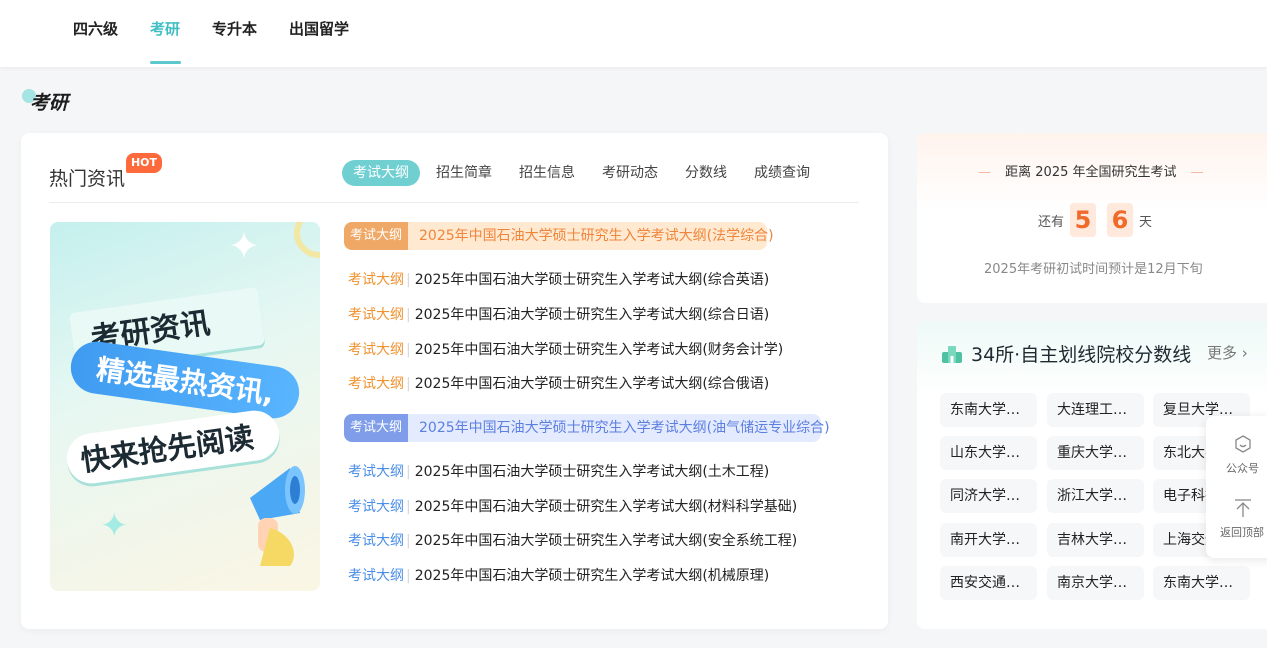  I want to click on side-tool-label: 公众号, so click(1242, 468).